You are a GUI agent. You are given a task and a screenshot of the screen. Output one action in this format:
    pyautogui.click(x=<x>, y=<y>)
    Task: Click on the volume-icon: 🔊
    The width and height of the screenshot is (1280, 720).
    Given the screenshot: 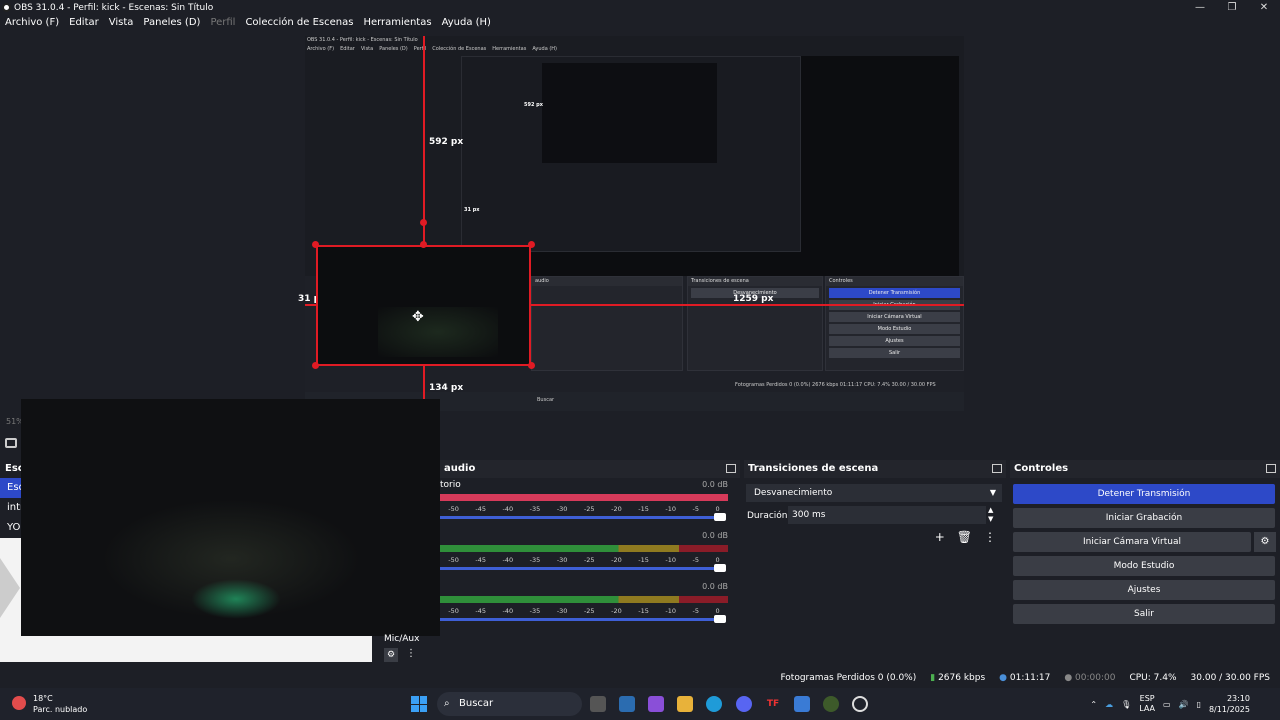 What is the action you would take?
    pyautogui.click(x=1184, y=704)
    